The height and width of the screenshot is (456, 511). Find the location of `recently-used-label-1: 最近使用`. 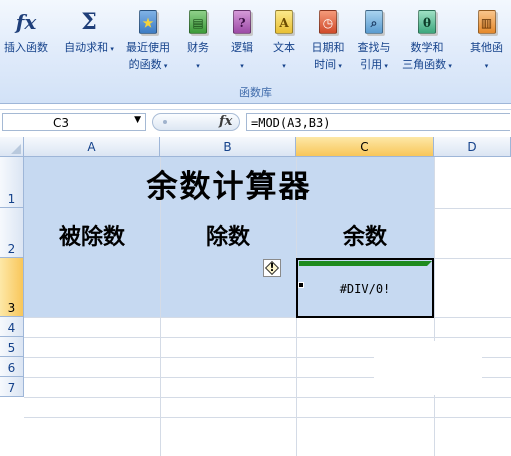

recently-used-label-1: 最近使用 is located at coordinates (148, 47).